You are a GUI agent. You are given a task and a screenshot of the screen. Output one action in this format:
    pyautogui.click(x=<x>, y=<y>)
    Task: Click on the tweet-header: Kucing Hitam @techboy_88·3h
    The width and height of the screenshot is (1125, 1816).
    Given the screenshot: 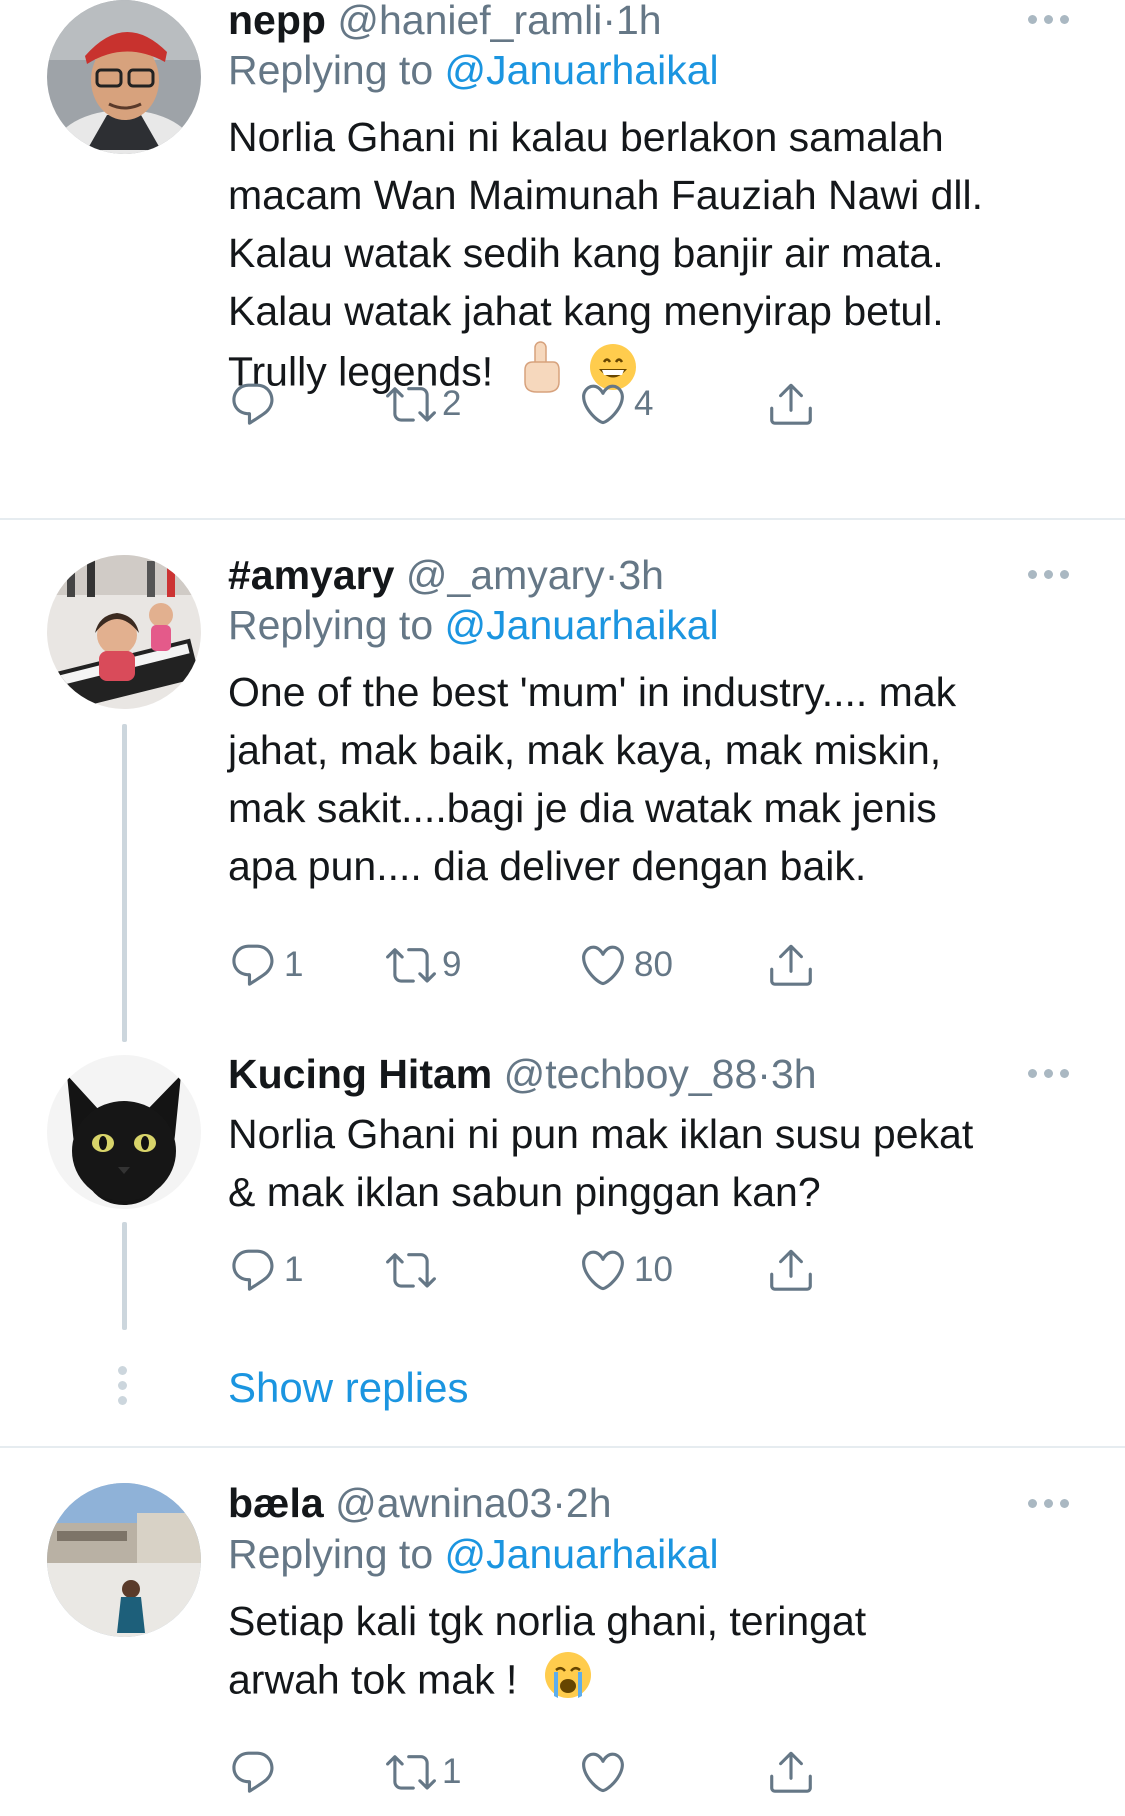 What is the action you would take?
    pyautogui.click(x=522, y=1074)
    